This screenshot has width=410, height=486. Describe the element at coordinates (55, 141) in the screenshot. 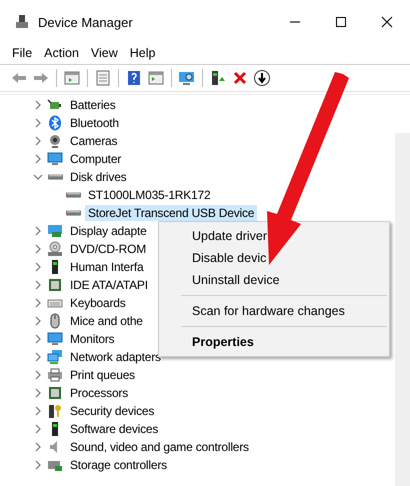

I see `webcam-icon` at that location.